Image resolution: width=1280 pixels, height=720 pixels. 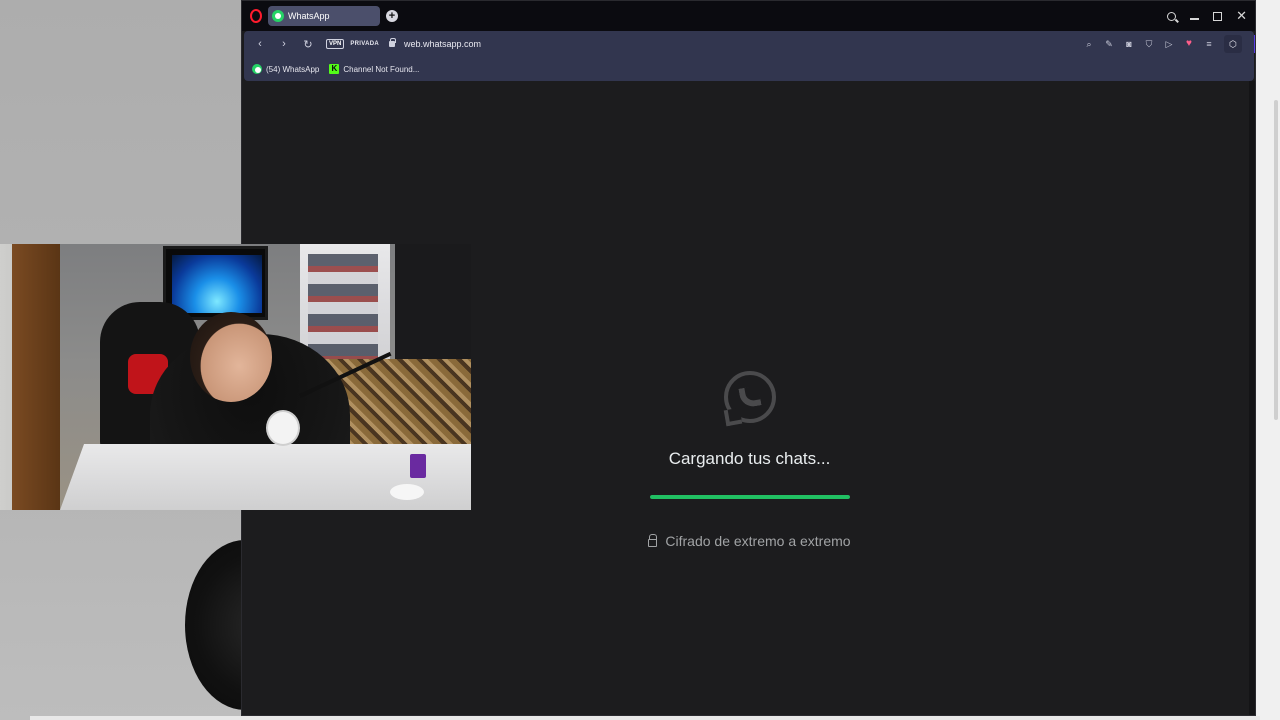 I want to click on lock-icon, so click(x=653, y=540).